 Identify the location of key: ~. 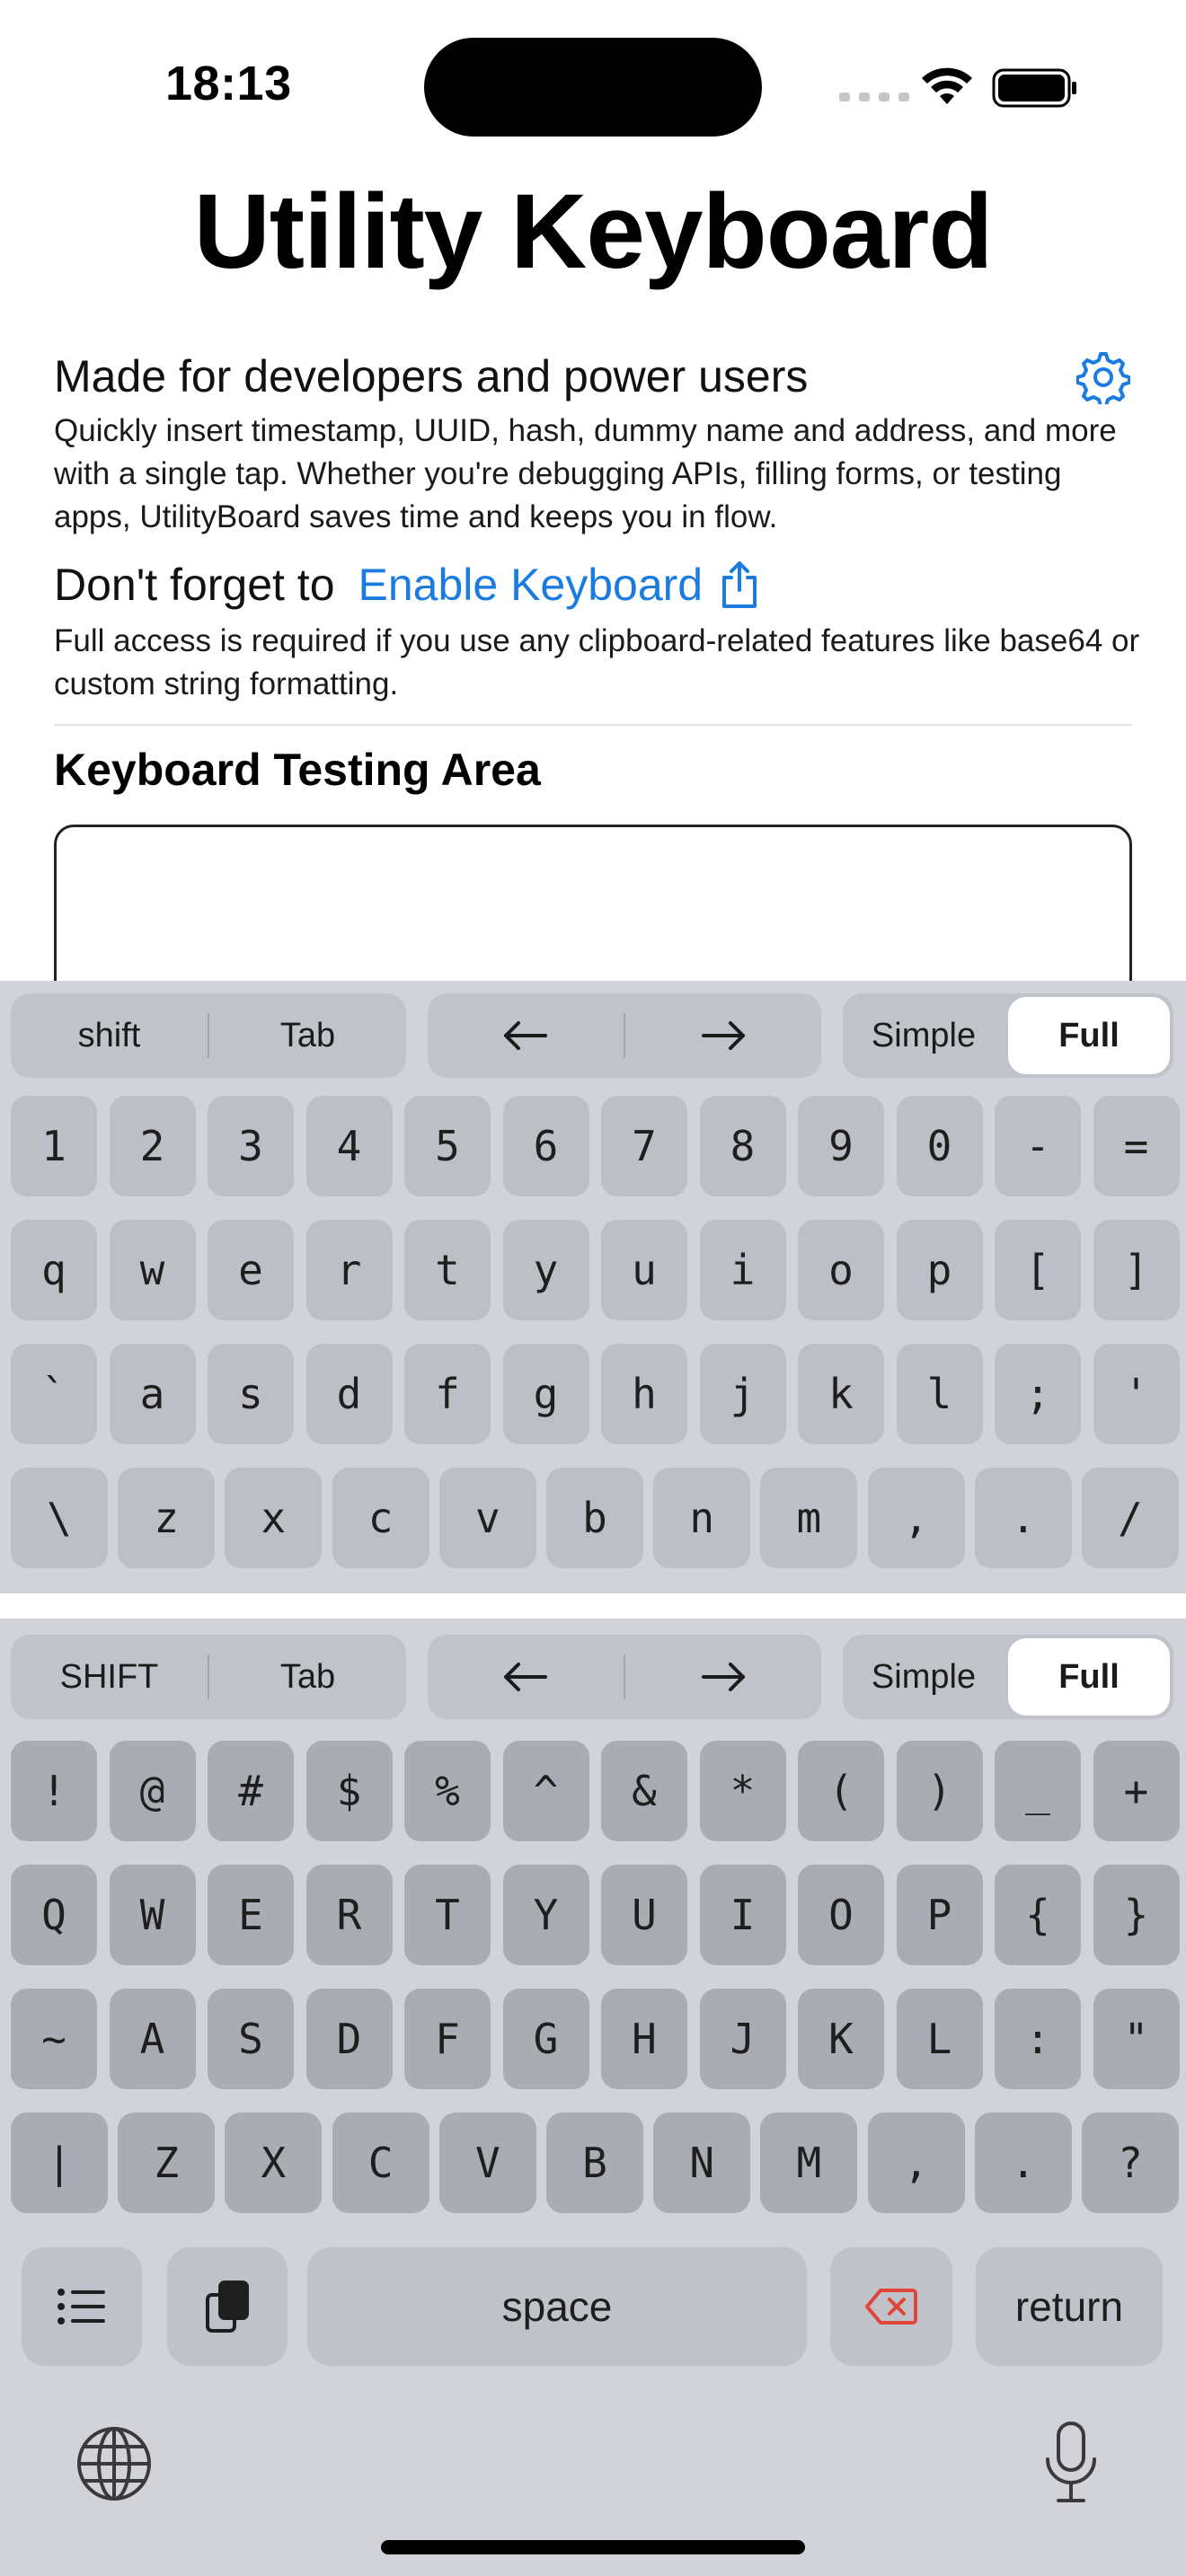
(54, 2039).